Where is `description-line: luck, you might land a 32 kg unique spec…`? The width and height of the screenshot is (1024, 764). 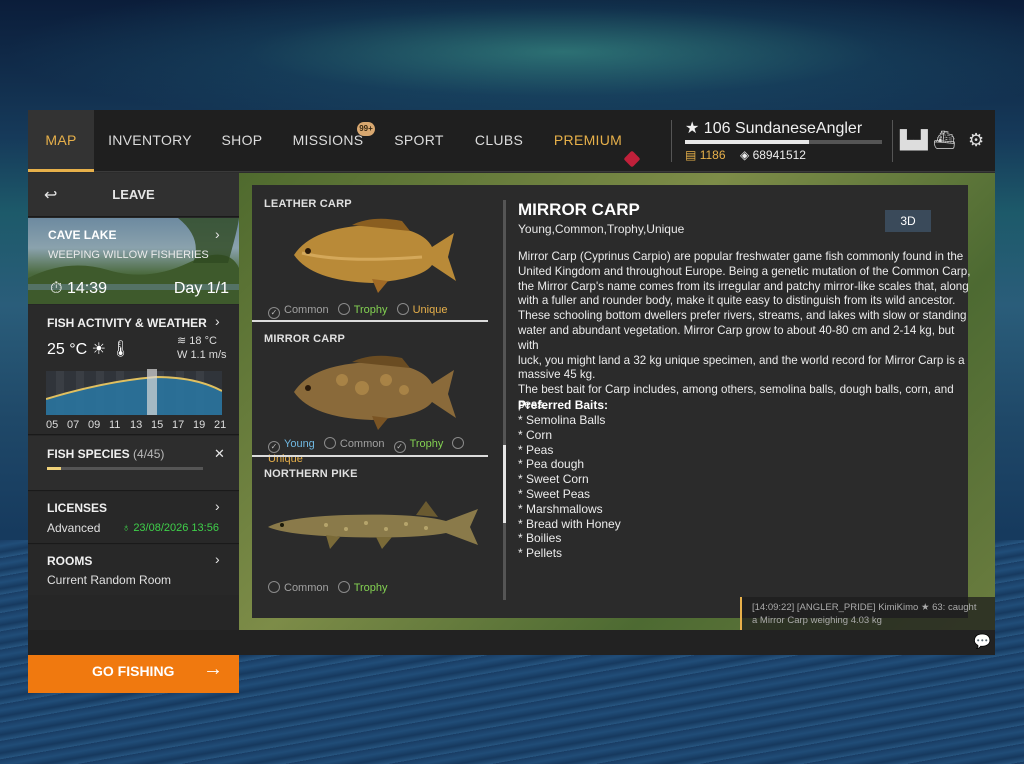 description-line: luck, you might land a 32 kg unique spec… is located at coordinates (741, 360).